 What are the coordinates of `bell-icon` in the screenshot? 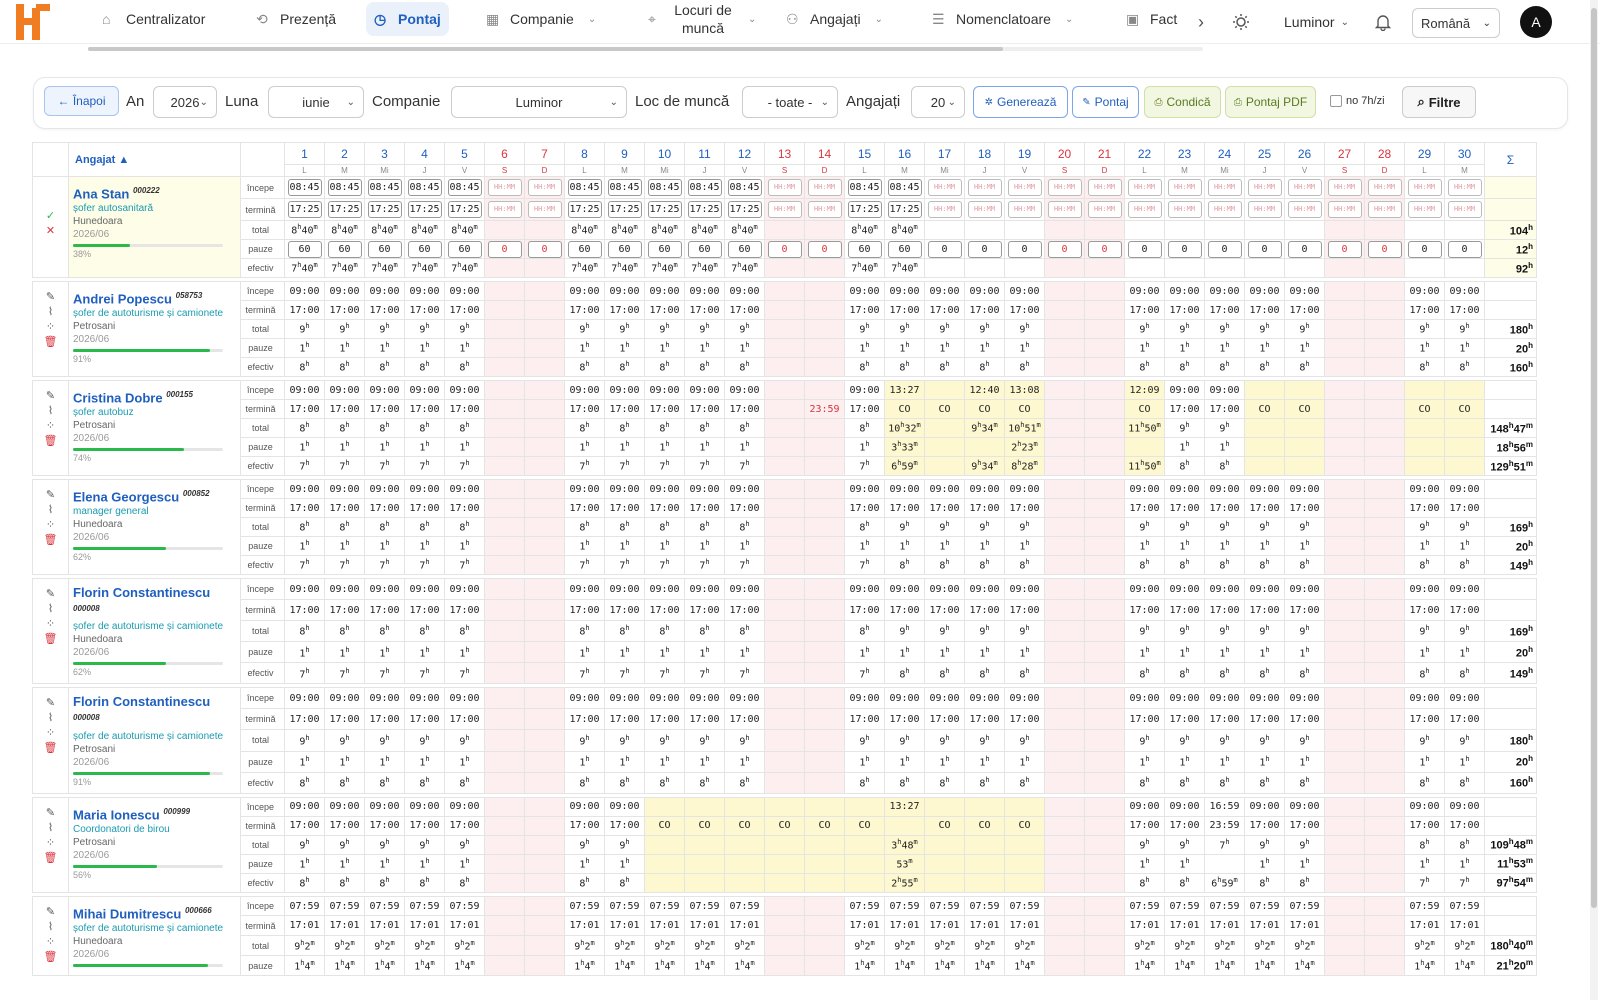 It's located at (1383, 22).